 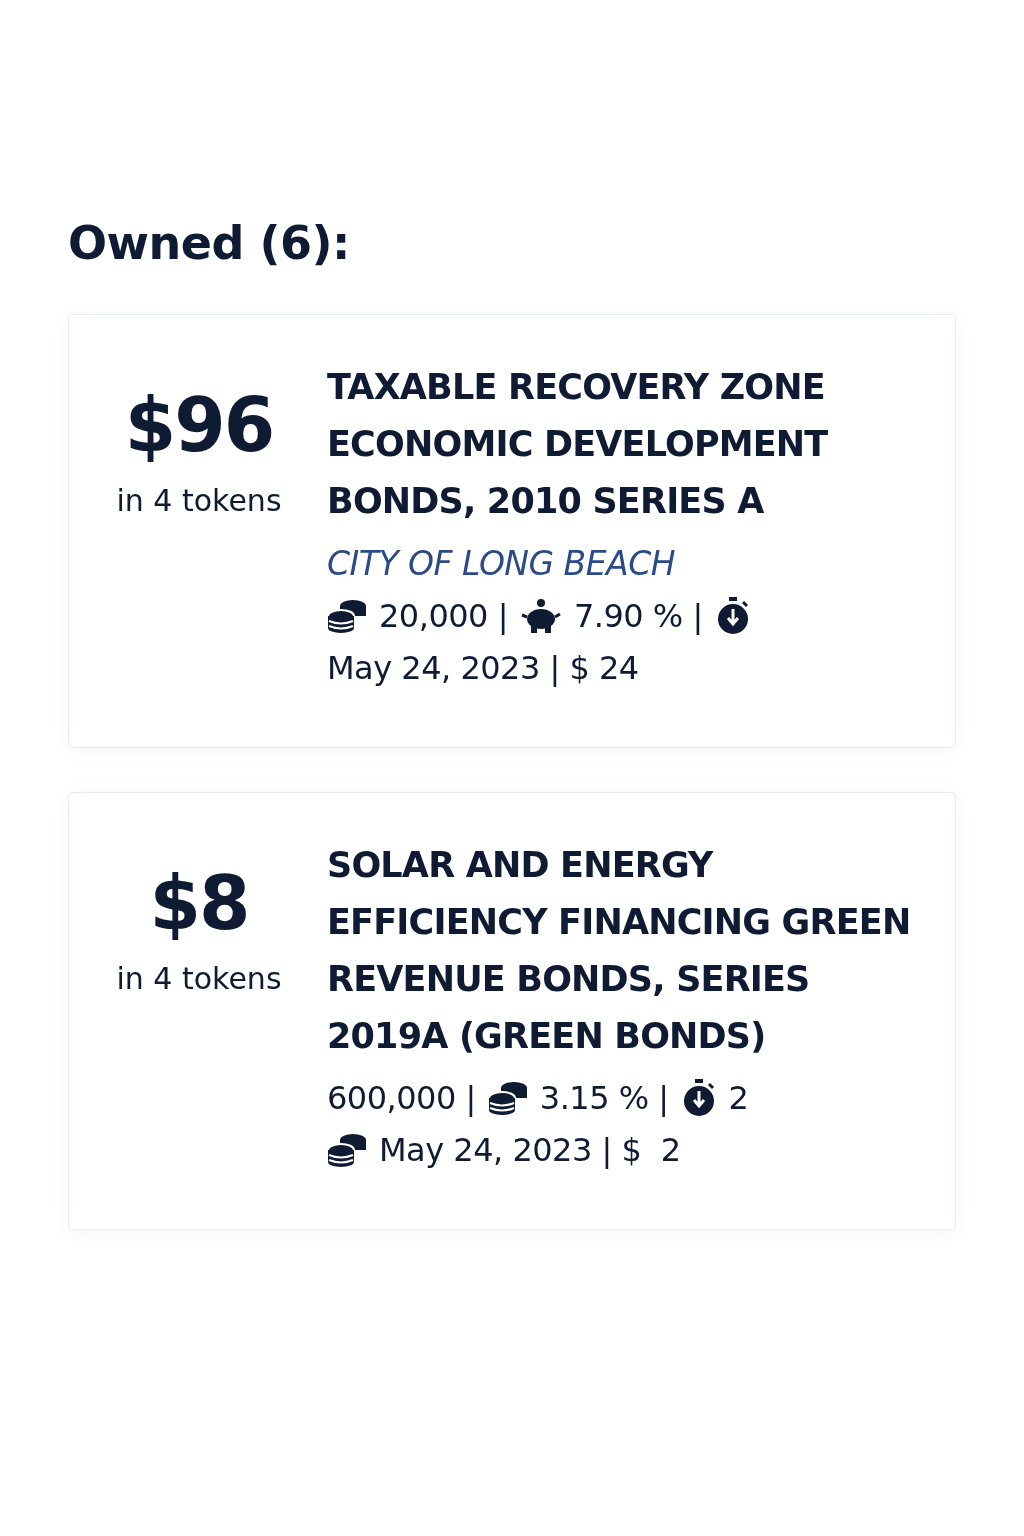 I want to click on bond-title: SOLAR AND ENERGY EFFICIENCY FINANCING GREEN REVENUE BONDS, SERIES 2019A (GREEN BONDS), so click(x=619, y=951).